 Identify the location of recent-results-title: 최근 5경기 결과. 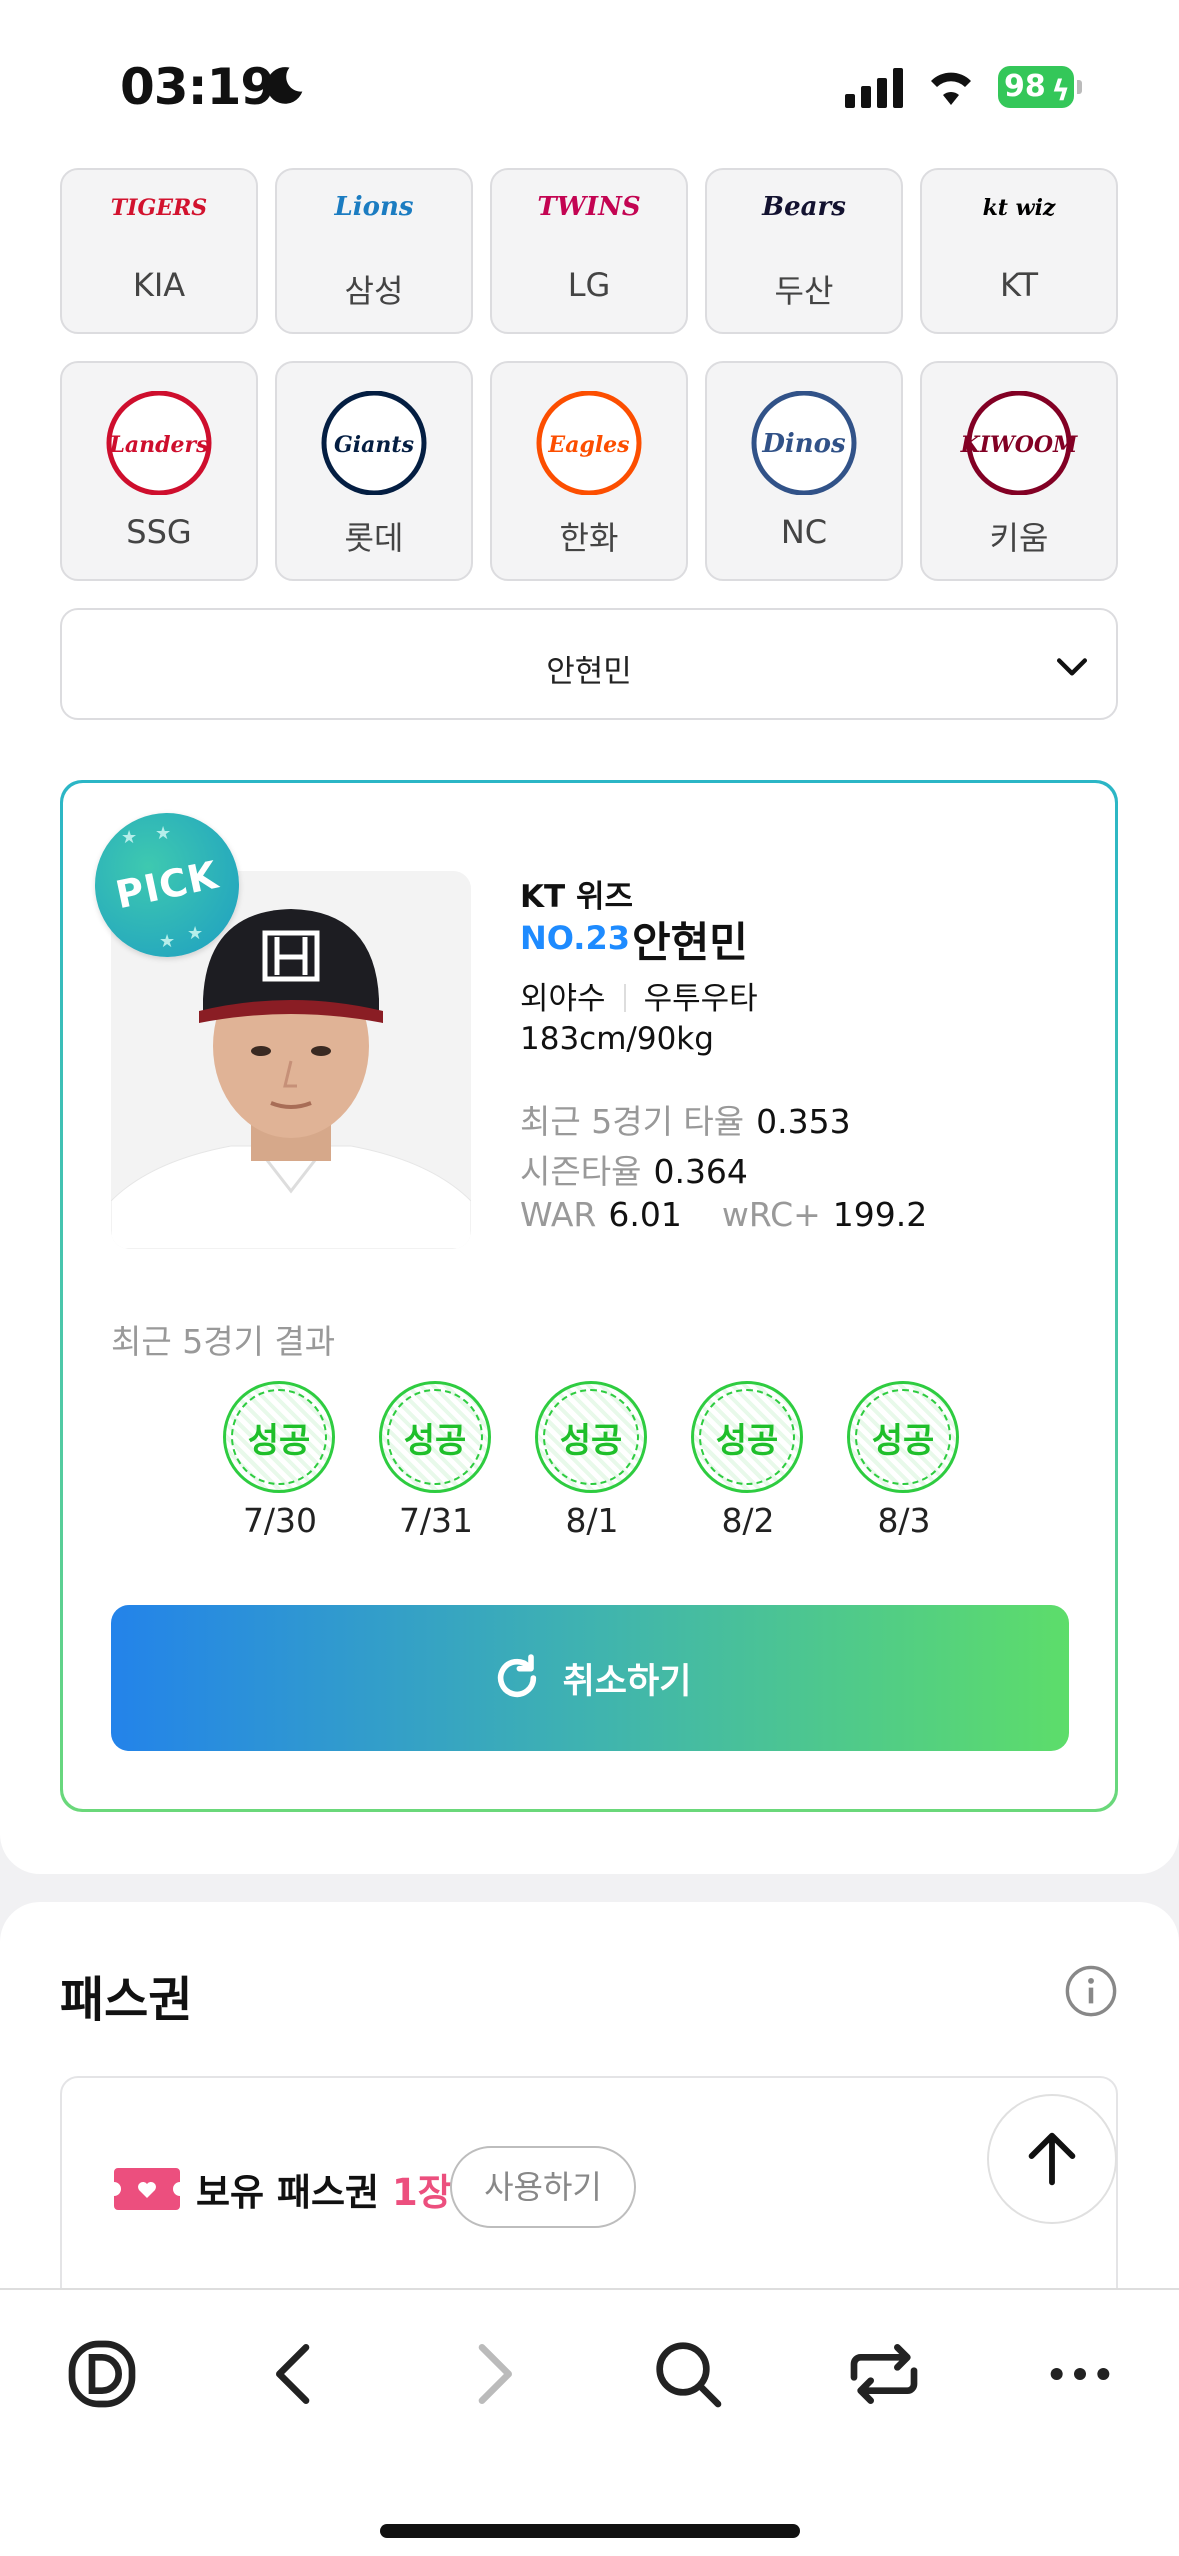
(223, 1341).